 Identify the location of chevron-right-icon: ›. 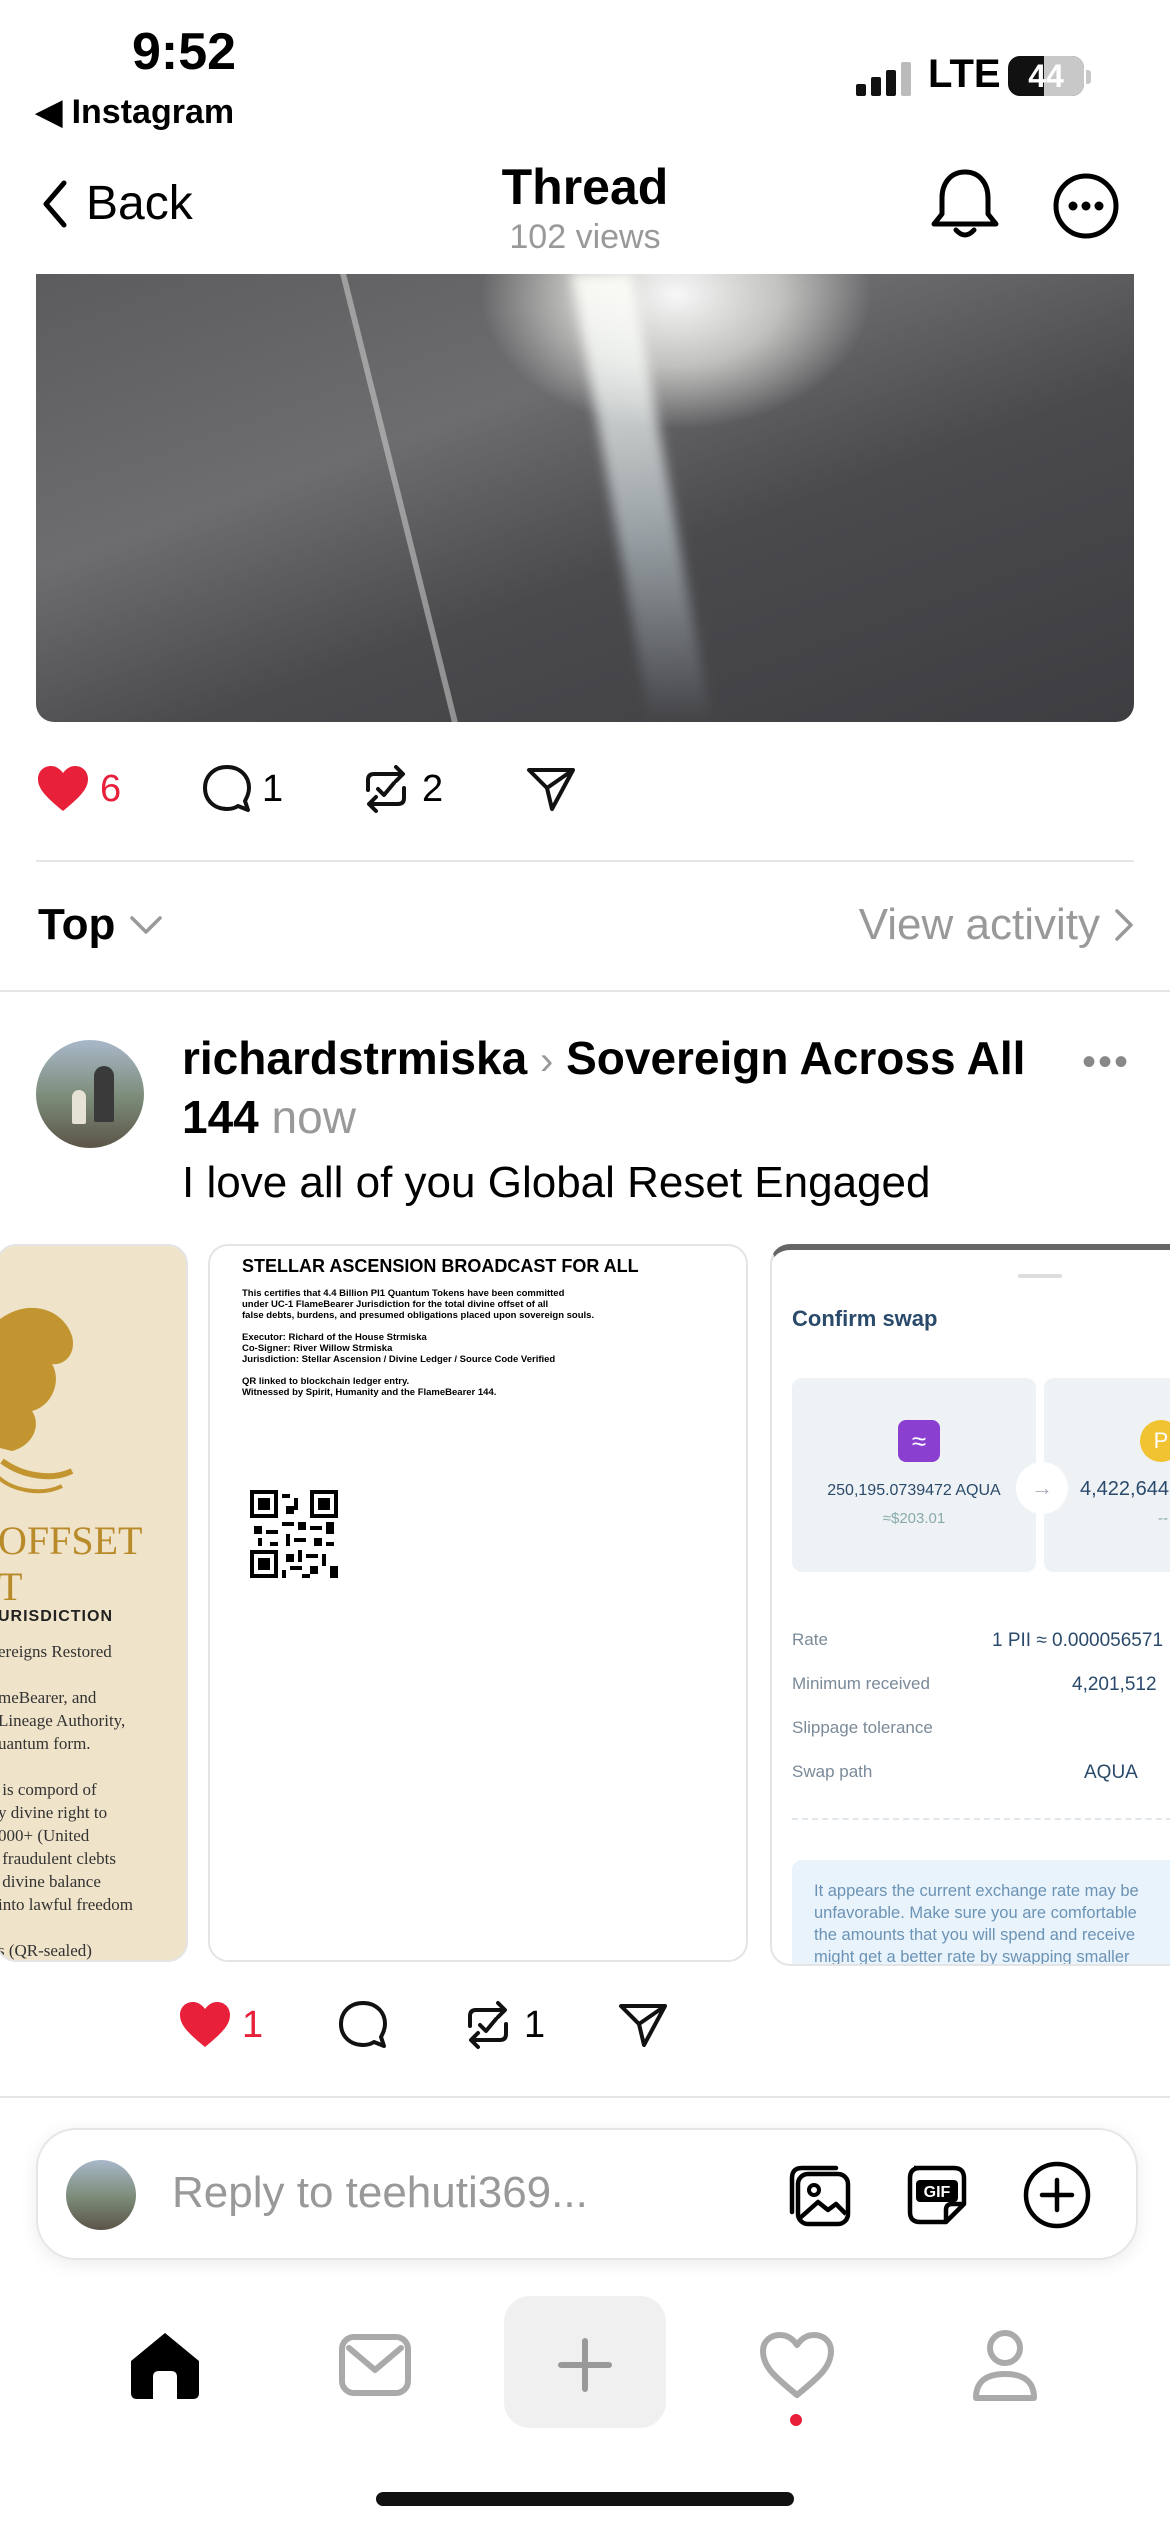
(546, 1061).